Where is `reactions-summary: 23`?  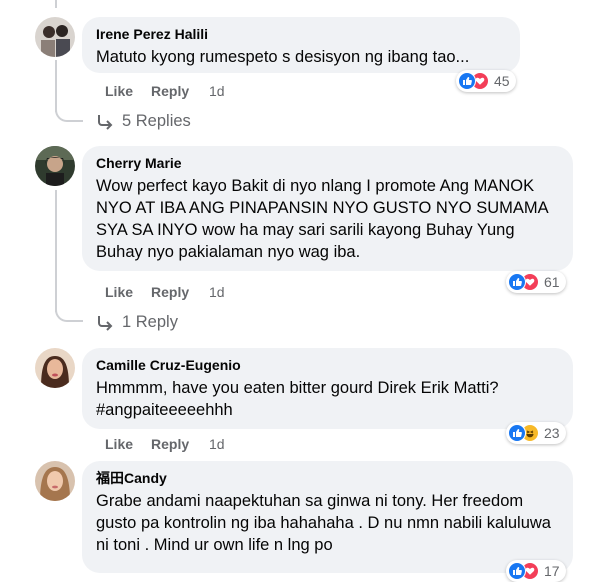 reactions-summary: 23 is located at coordinates (536, 433).